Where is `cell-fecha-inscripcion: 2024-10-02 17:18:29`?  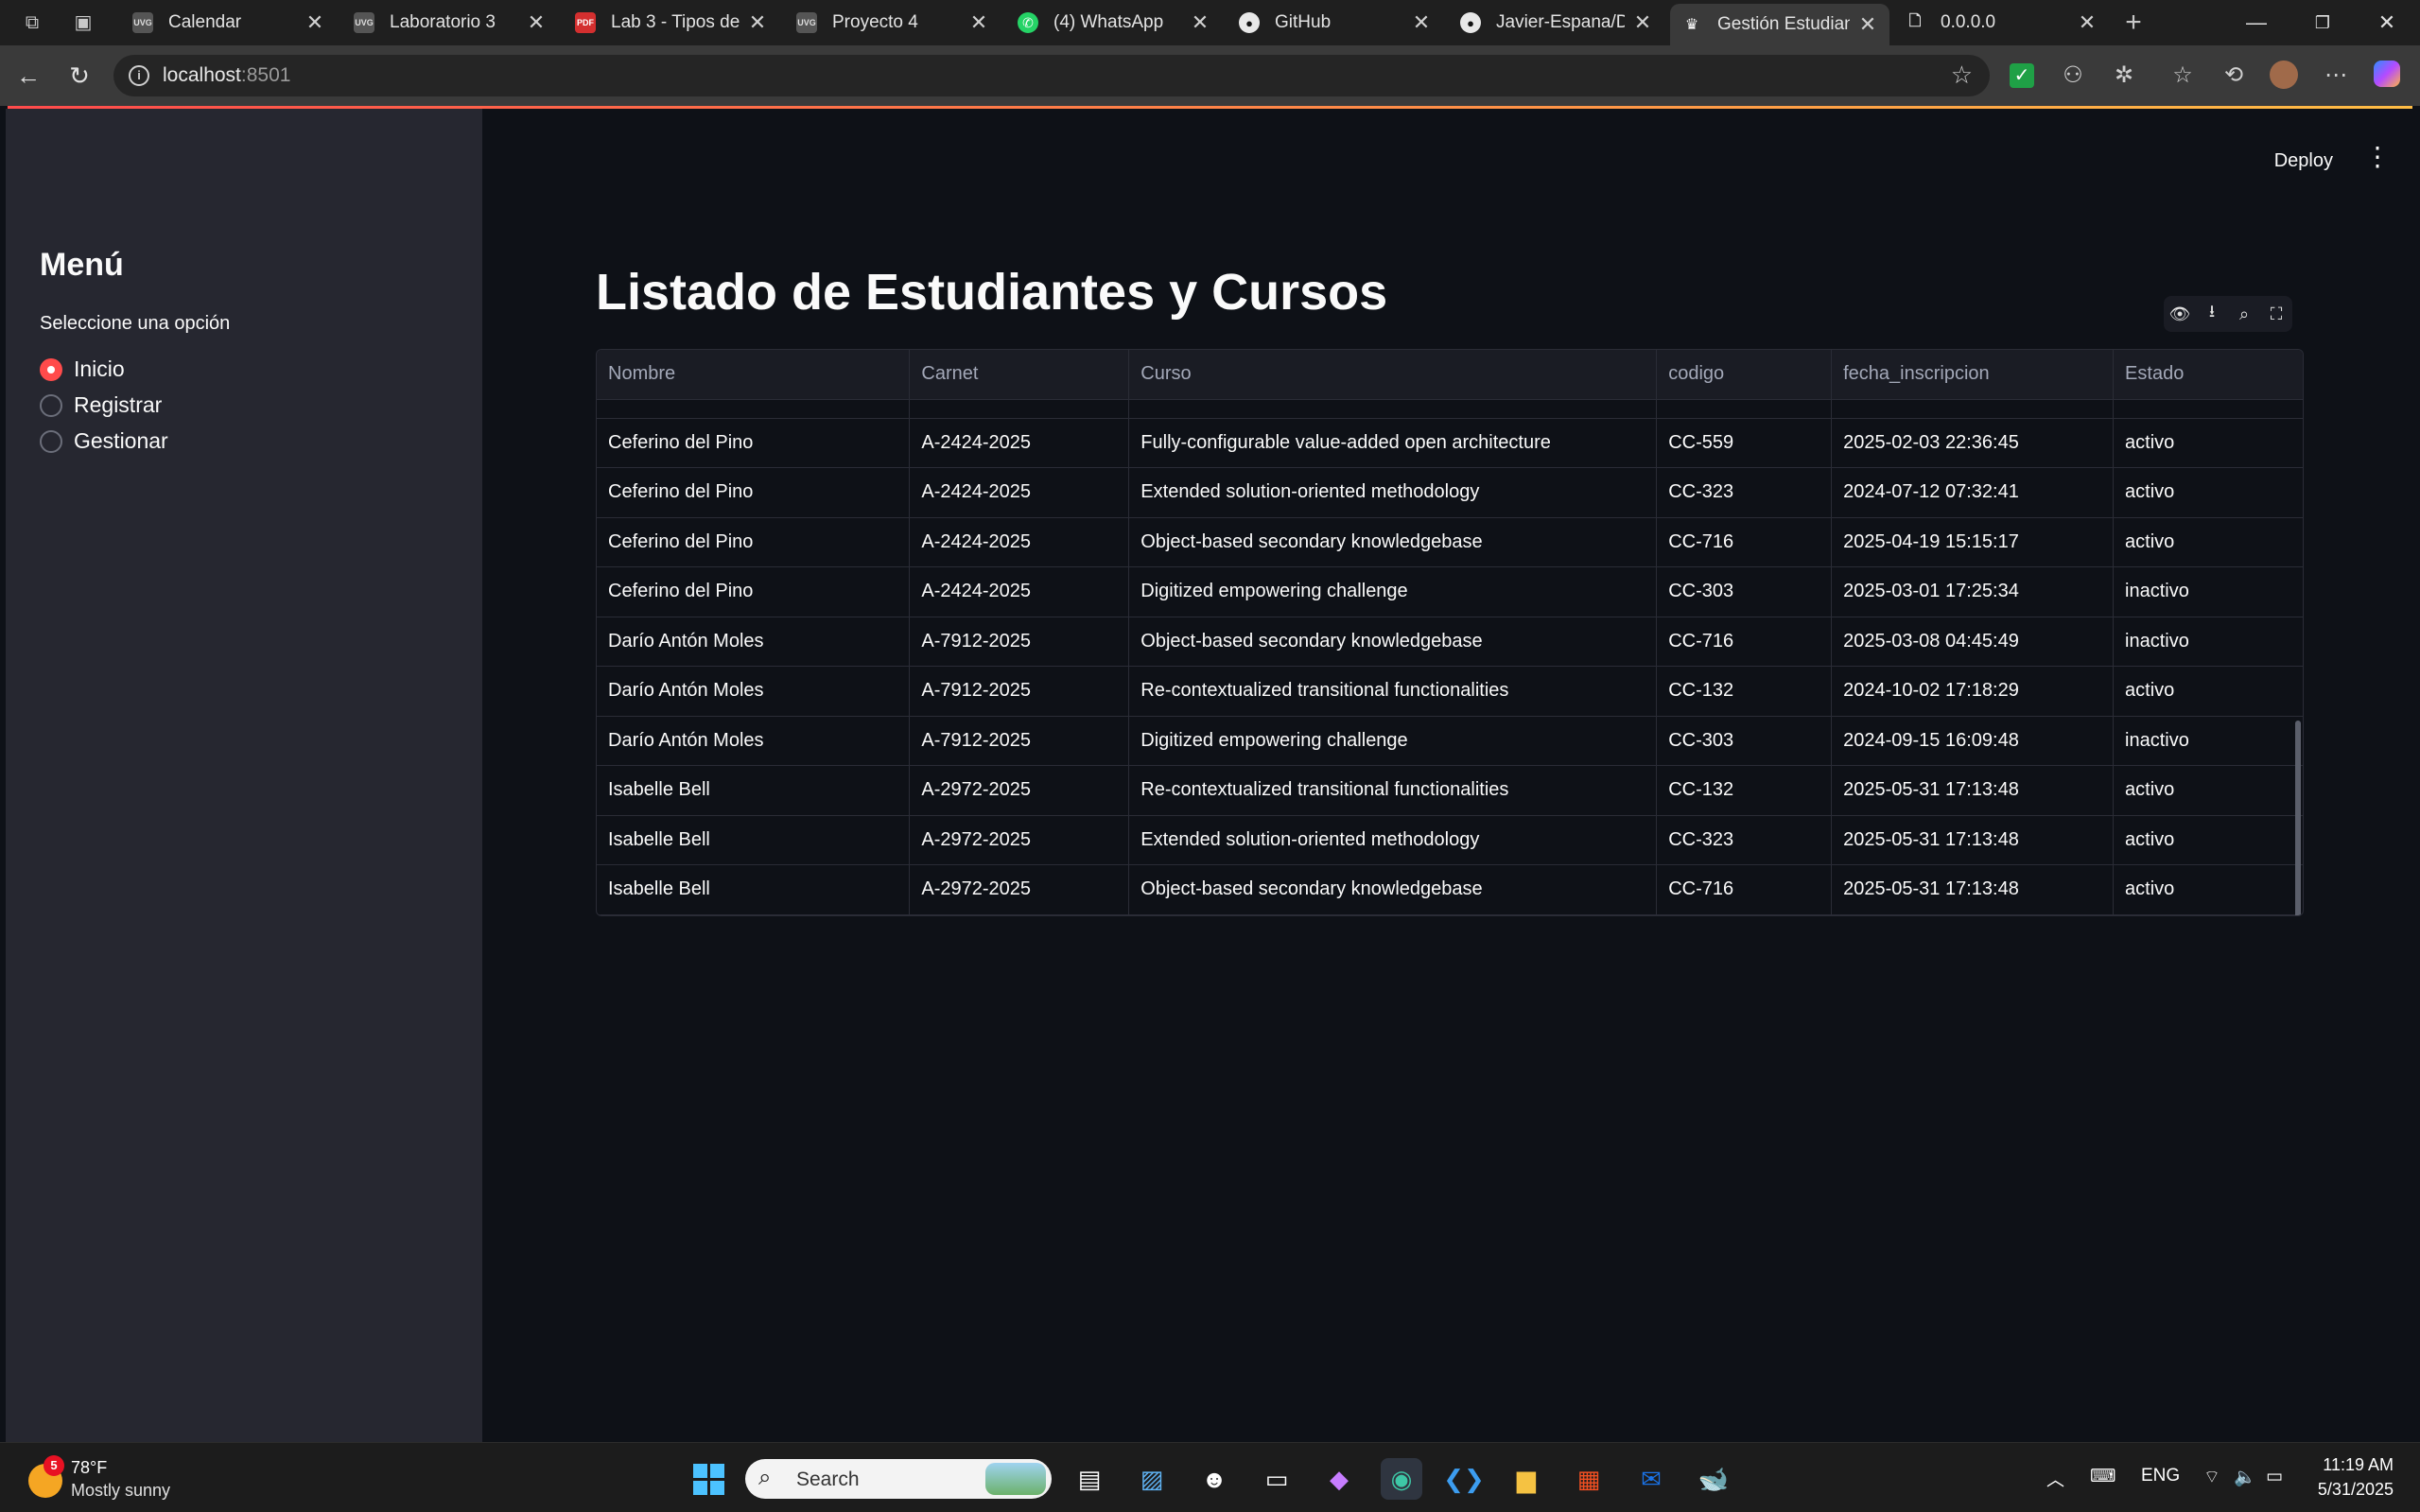 cell-fecha-inscripcion: 2024-10-02 17:18:29 is located at coordinates (1973, 691).